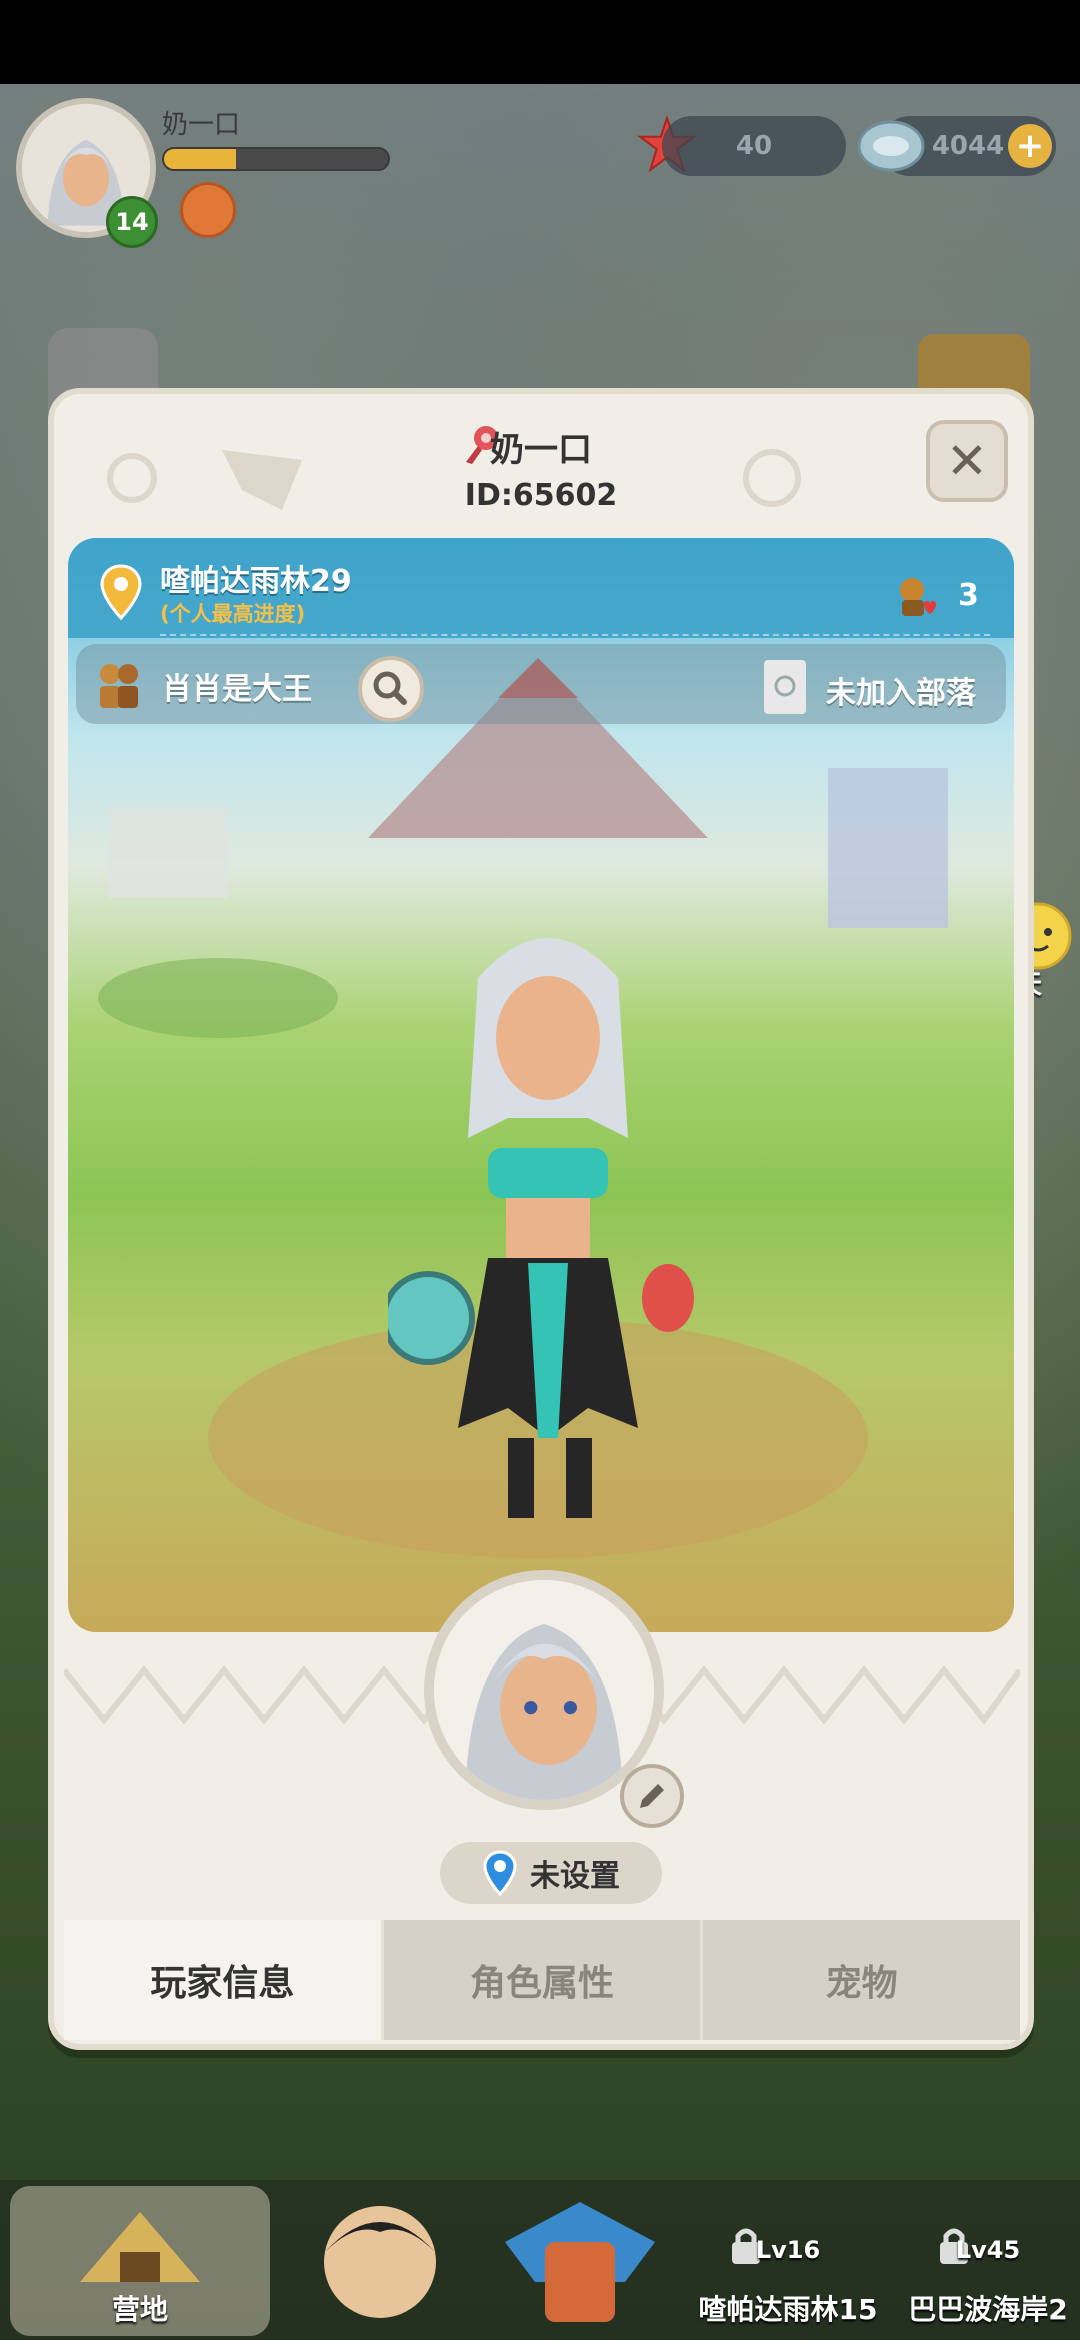  I want to click on player-name: 奶一口, so click(201, 125).